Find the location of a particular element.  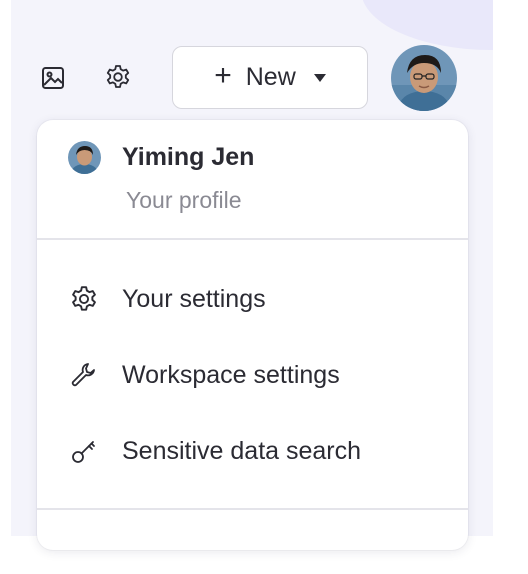

caret-down-icon is located at coordinates (319, 77).